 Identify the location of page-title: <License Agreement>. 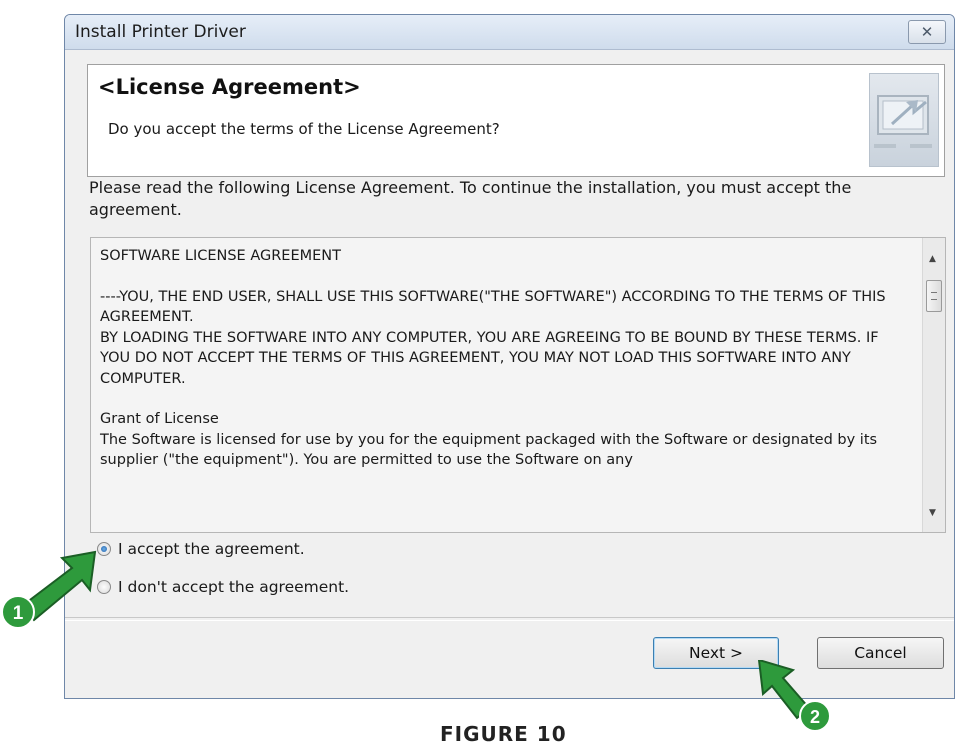
(229, 87).